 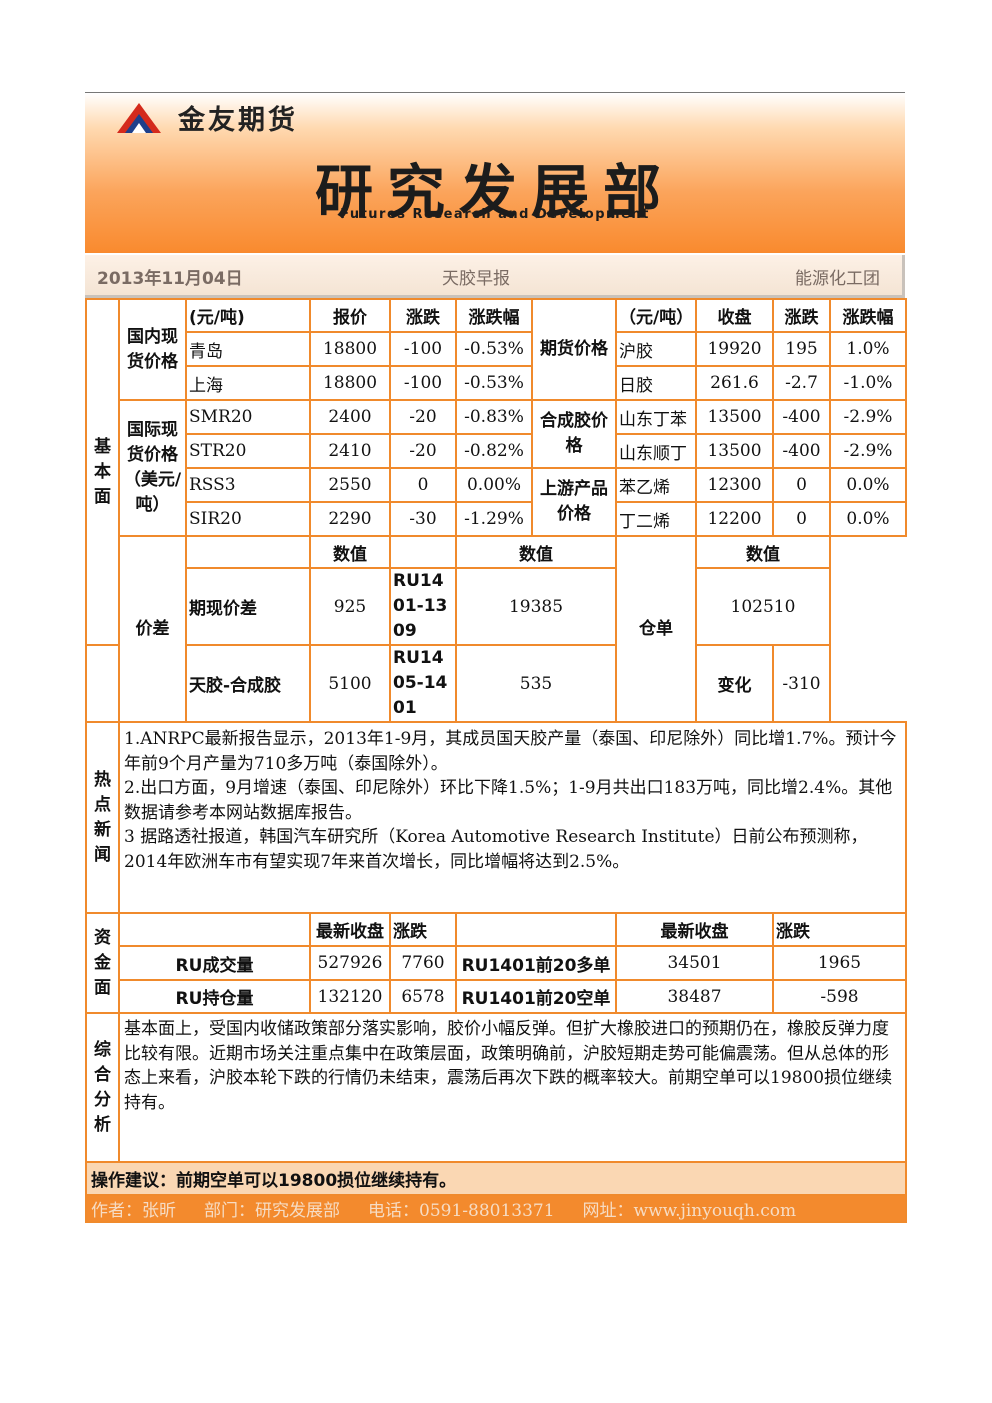 What do you see at coordinates (248, 383) in the screenshot?
I see `domestic-location: 上海` at bounding box center [248, 383].